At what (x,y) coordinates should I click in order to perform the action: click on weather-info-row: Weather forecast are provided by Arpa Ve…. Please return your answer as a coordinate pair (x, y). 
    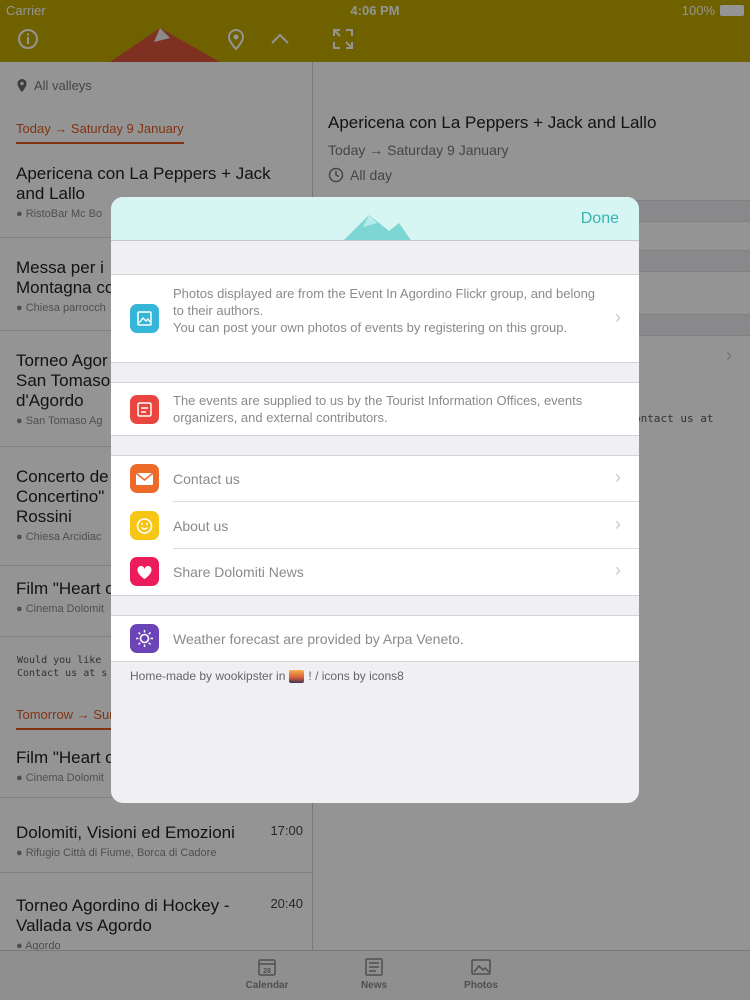
    Looking at the image, I should click on (375, 638).